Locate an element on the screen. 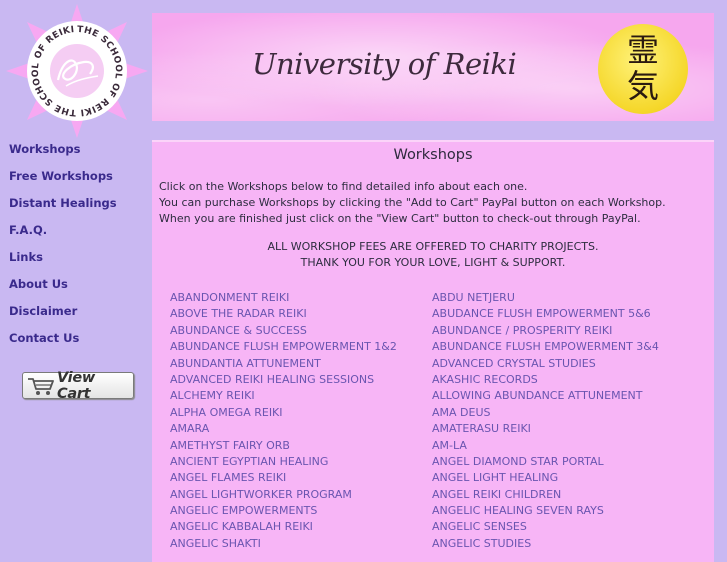  workshop-link: ANGELIC HEALING SEVEN RAYS is located at coordinates (545, 511).